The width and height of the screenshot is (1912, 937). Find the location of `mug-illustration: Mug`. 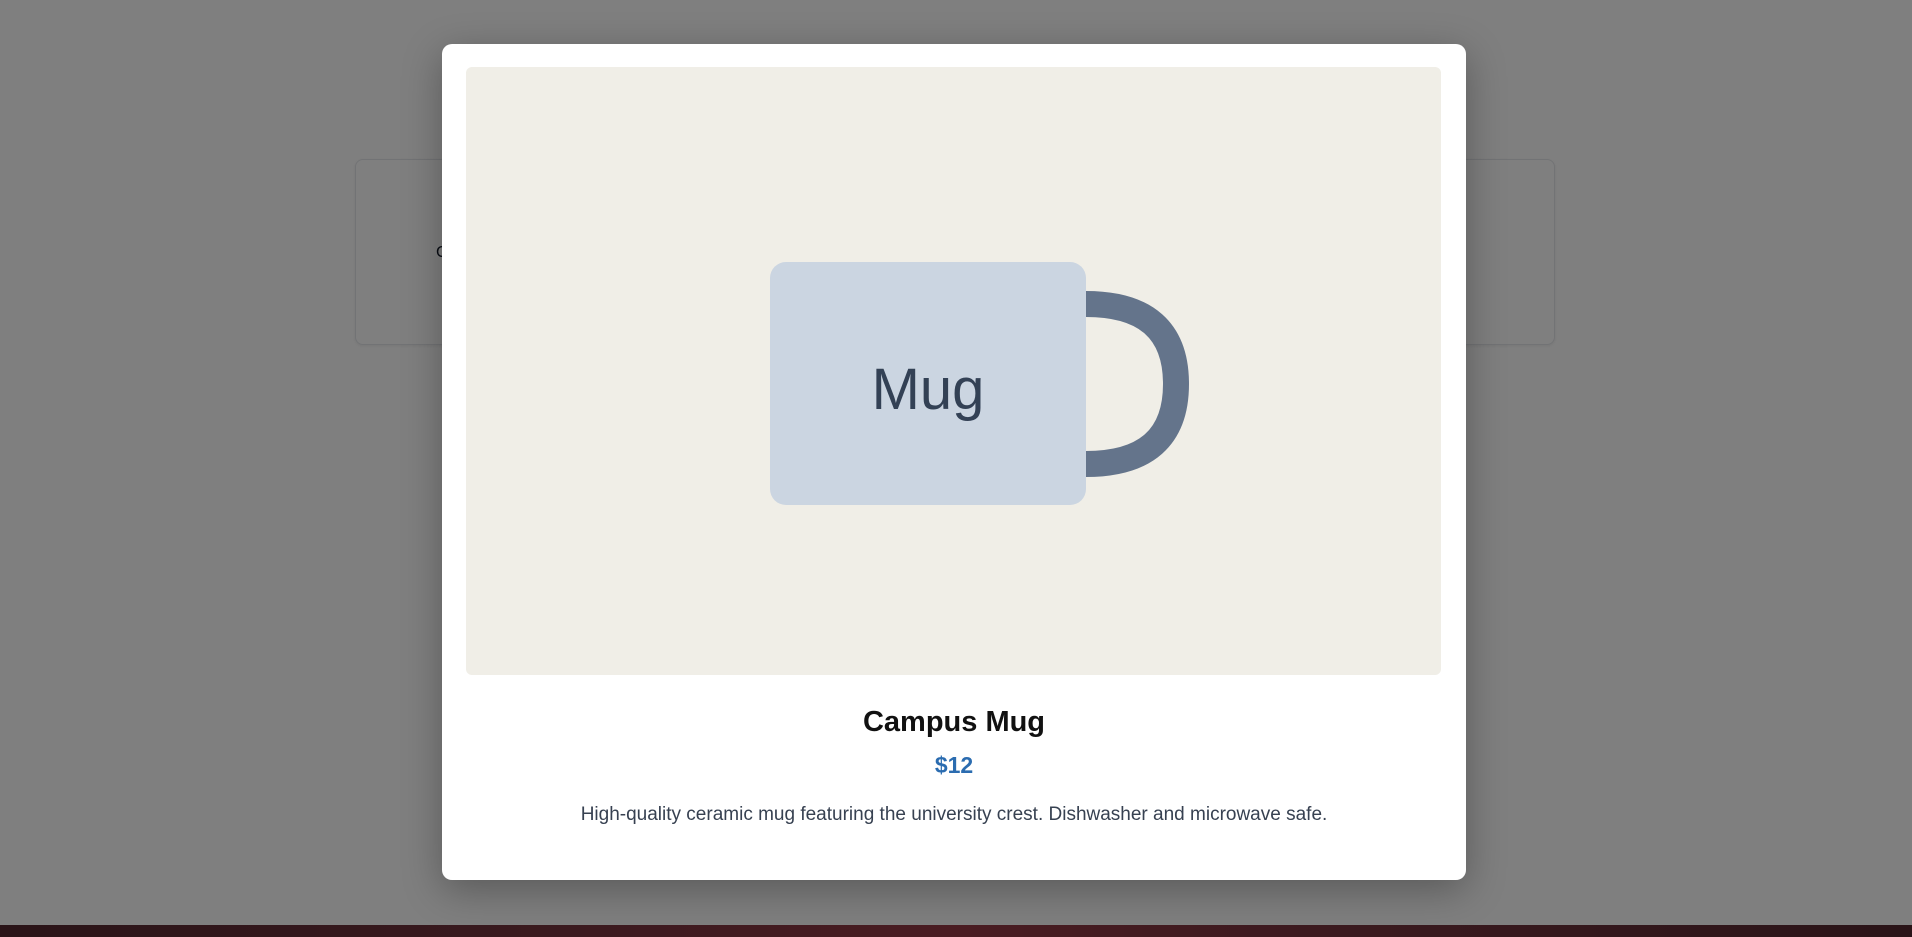

mug-illustration: Mug is located at coordinates (980, 383).